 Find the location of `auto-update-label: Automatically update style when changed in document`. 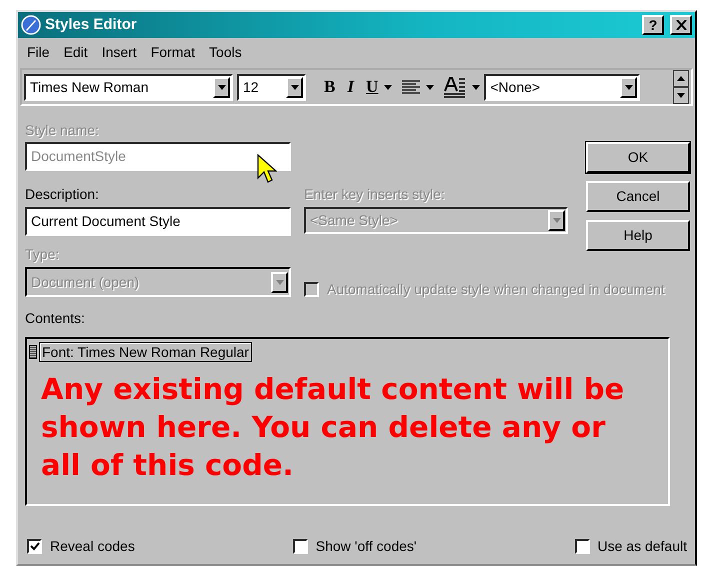

auto-update-label: Automatically update style when changed in document is located at coordinates (496, 289).